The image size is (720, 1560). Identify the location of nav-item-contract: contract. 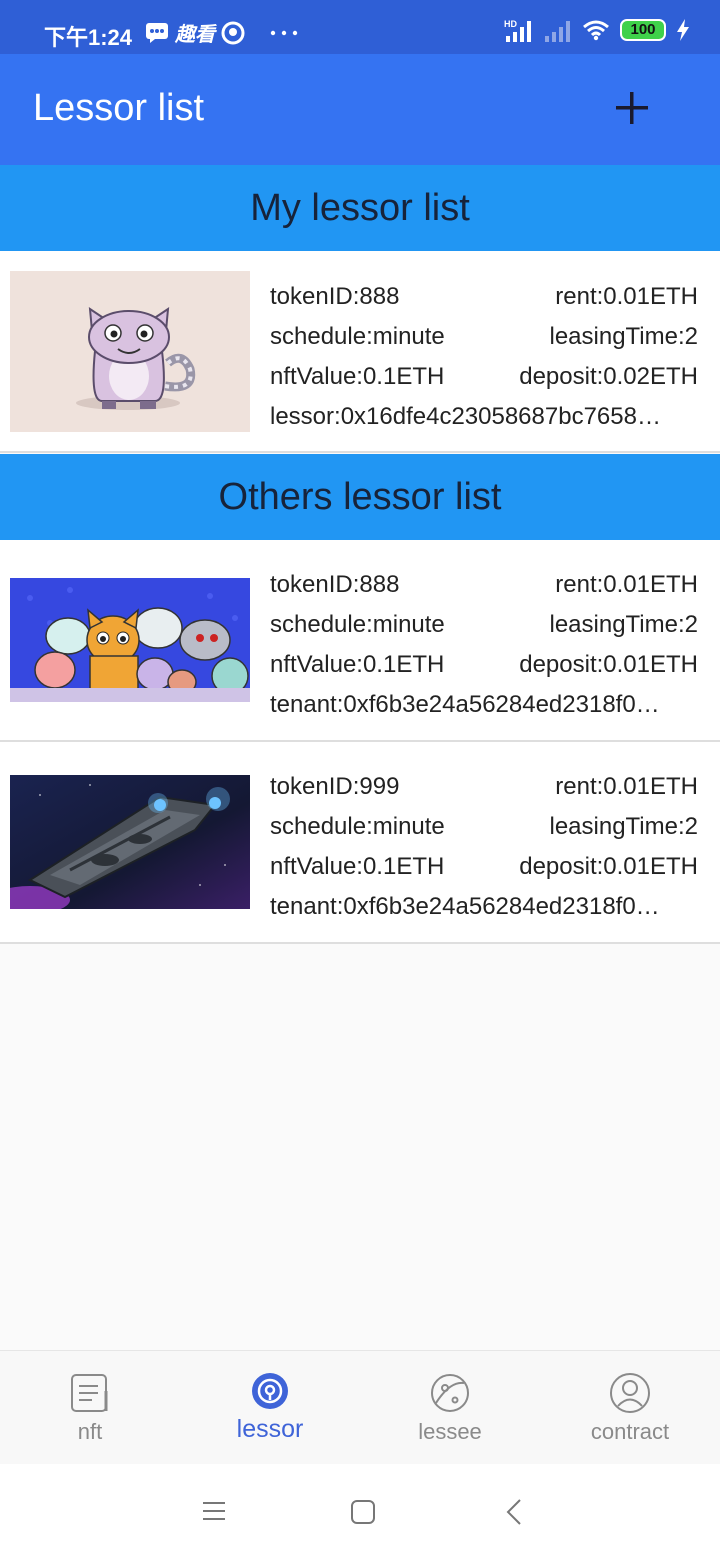
(630, 1408).